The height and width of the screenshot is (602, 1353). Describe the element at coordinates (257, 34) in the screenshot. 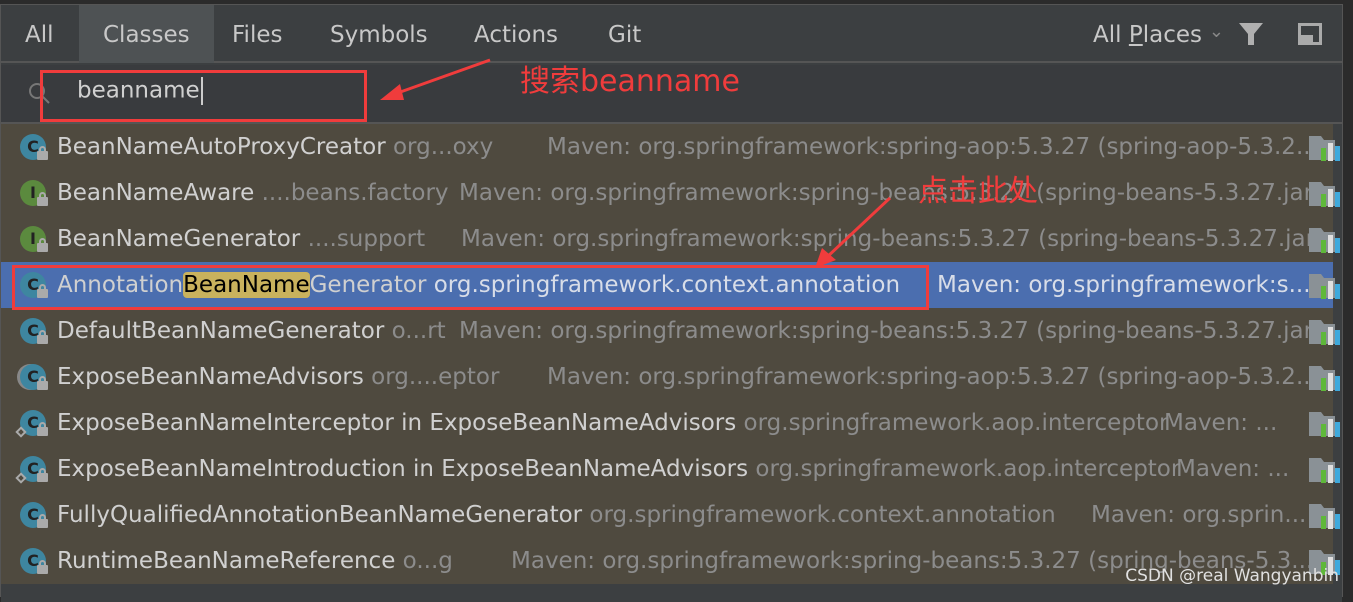

I see `tab-files: Files` at that location.